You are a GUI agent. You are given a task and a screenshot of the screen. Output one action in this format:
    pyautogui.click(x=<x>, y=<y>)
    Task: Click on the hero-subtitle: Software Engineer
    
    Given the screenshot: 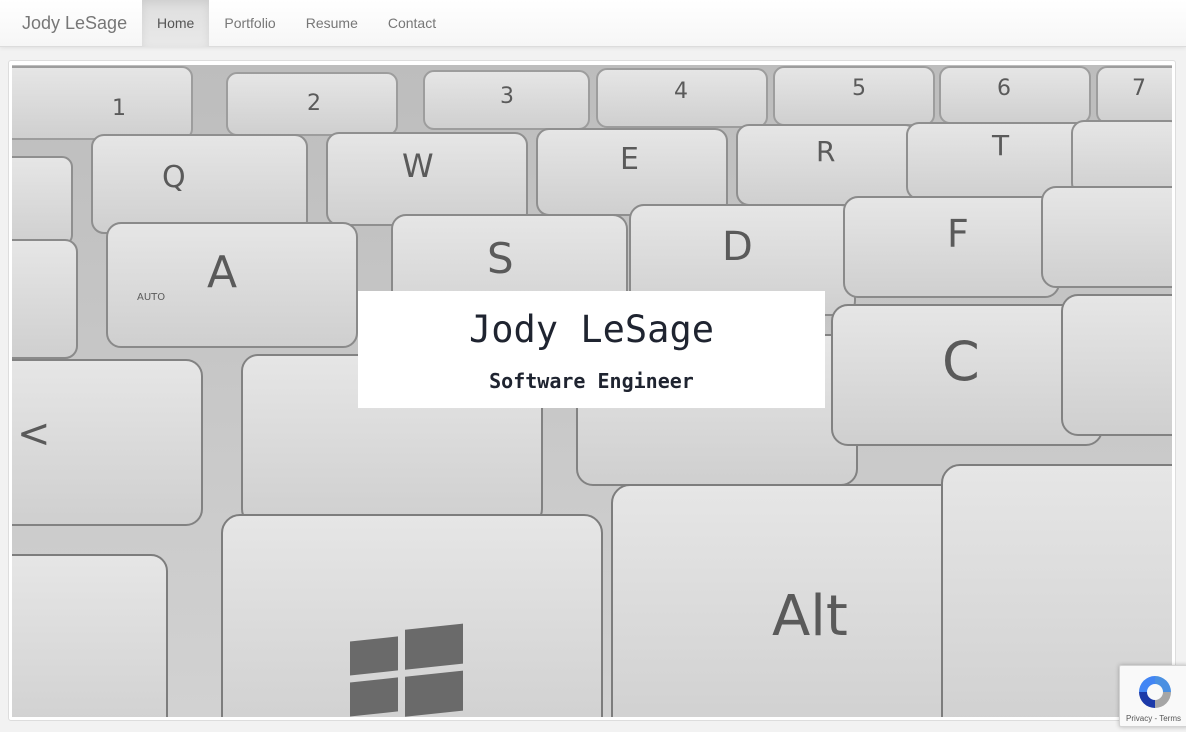 What is the action you would take?
    pyautogui.click(x=591, y=381)
    